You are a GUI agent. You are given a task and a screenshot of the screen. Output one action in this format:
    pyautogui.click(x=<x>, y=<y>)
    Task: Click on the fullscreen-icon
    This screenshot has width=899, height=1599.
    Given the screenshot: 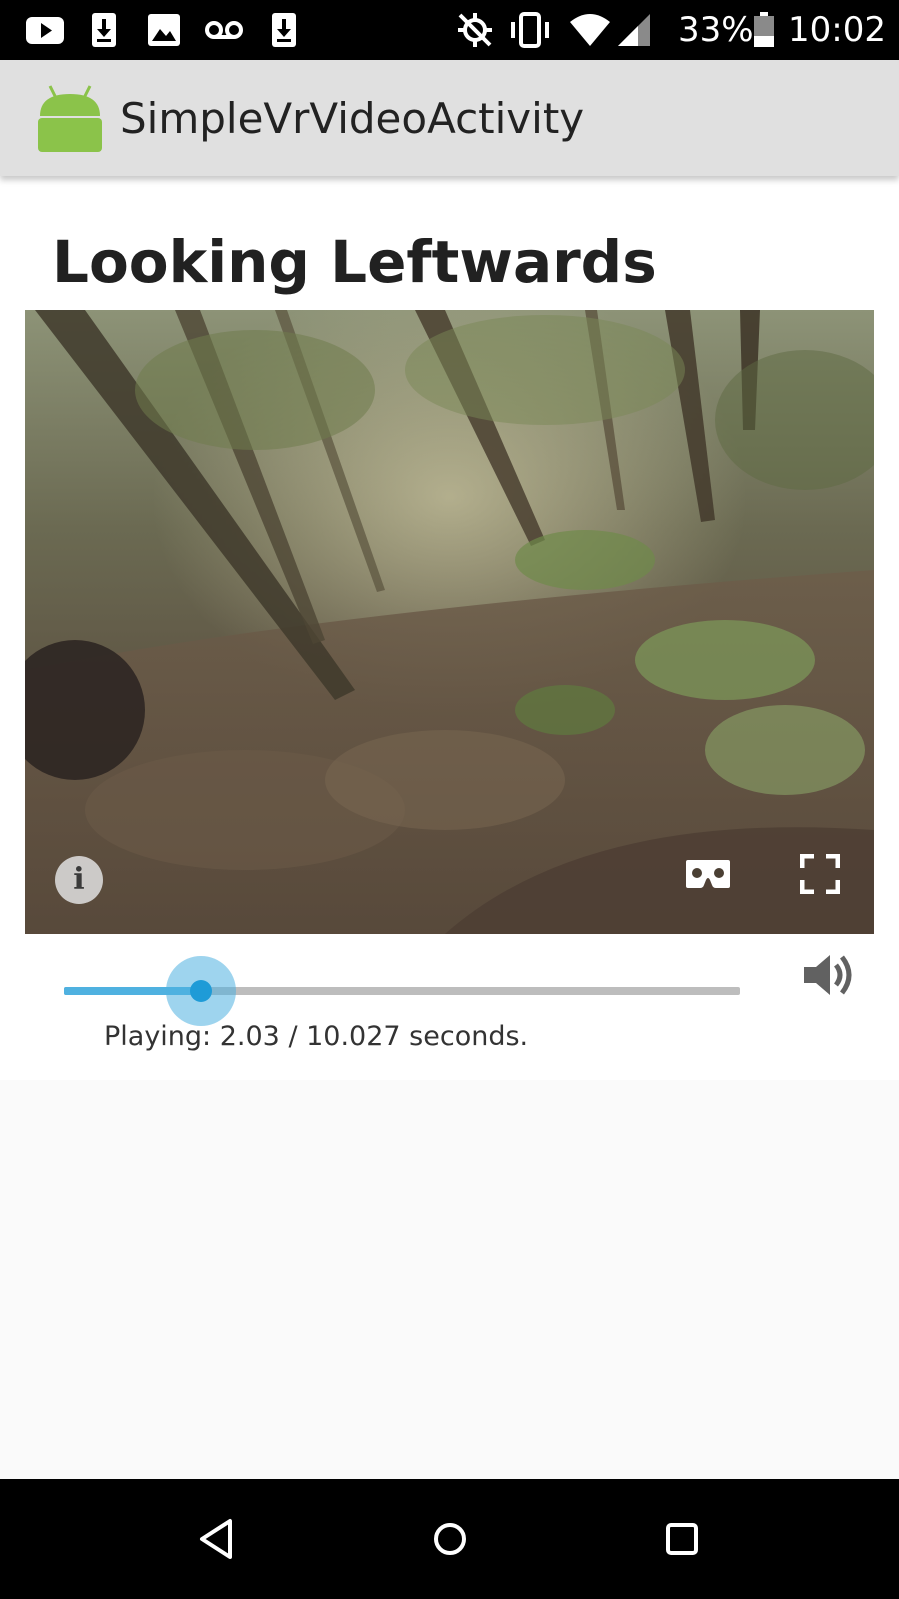 What is the action you would take?
    pyautogui.click(x=820, y=874)
    